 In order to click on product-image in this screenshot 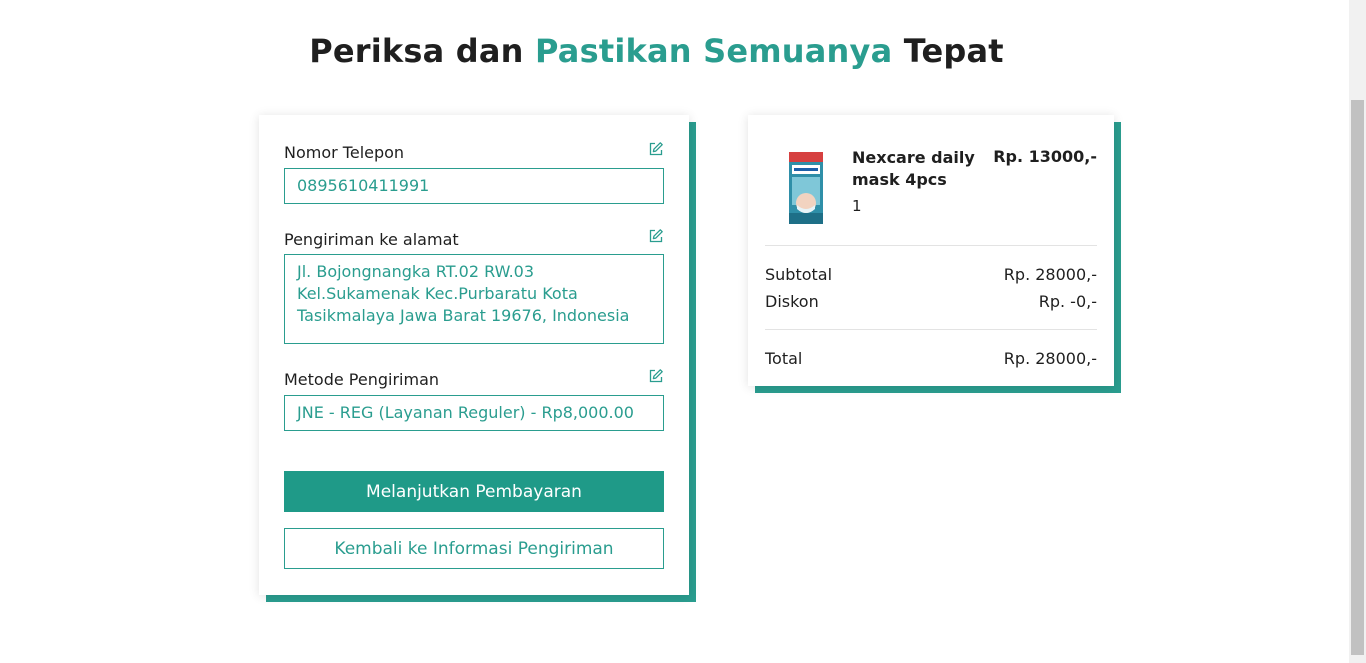, I will do `click(806, 188)`.